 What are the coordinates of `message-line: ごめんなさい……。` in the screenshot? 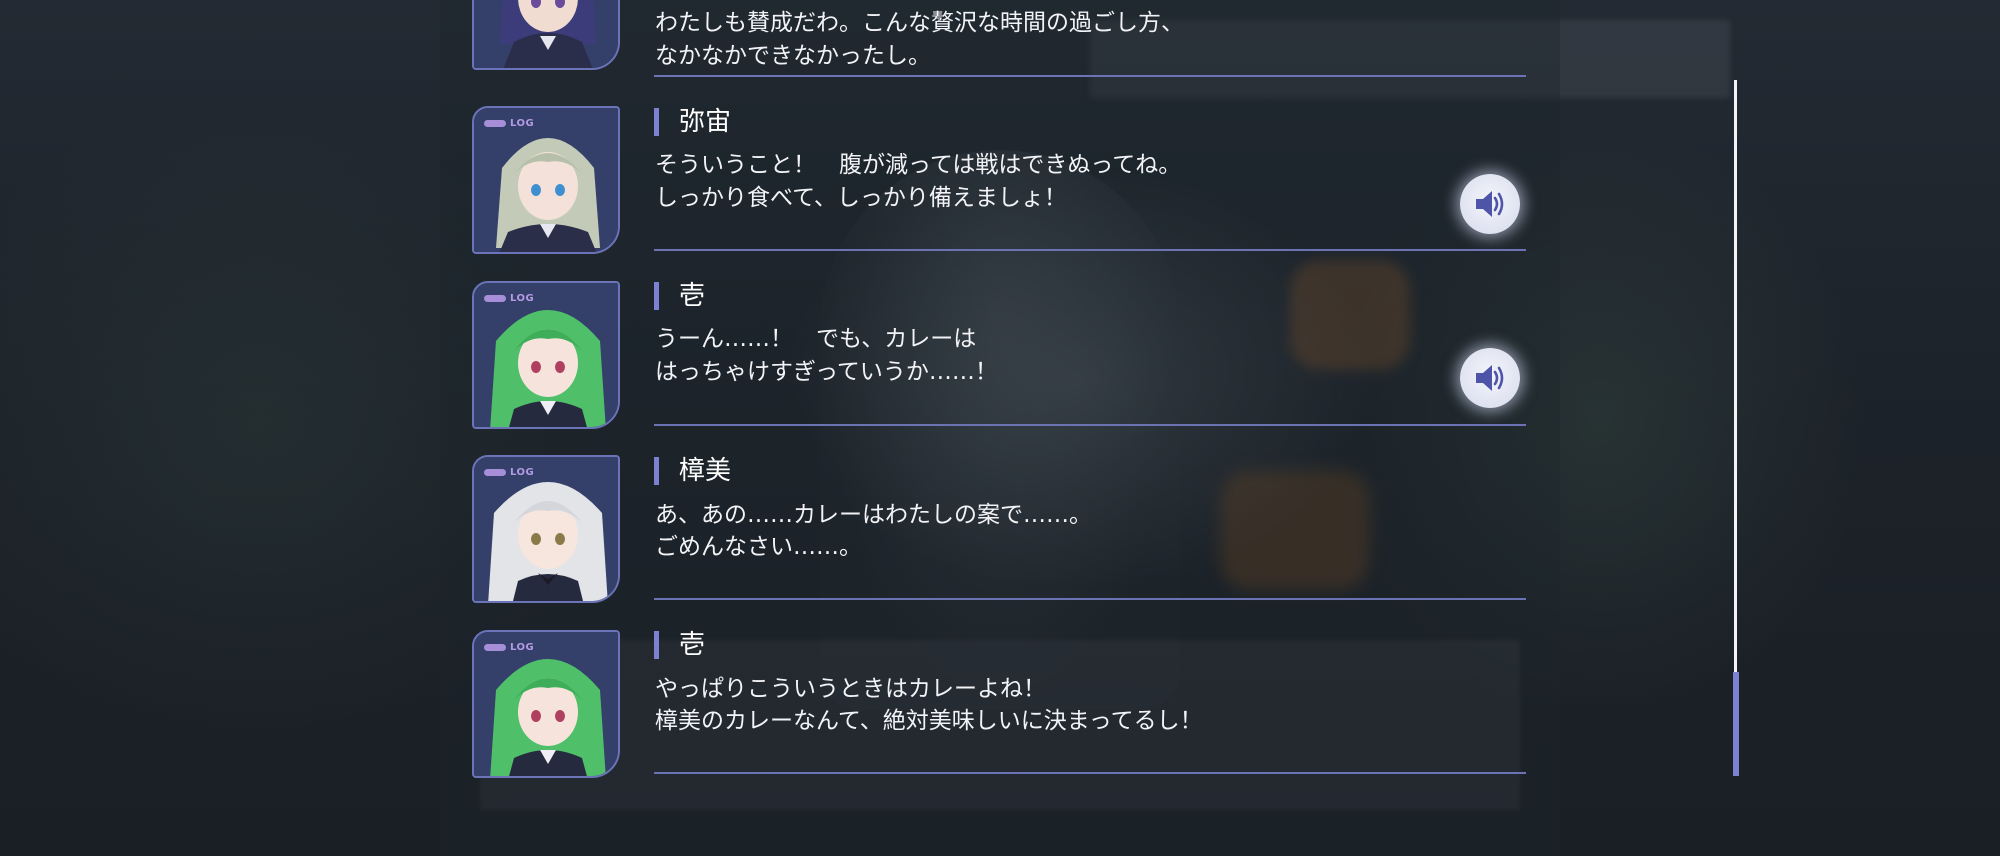 It's located at (758, 547).